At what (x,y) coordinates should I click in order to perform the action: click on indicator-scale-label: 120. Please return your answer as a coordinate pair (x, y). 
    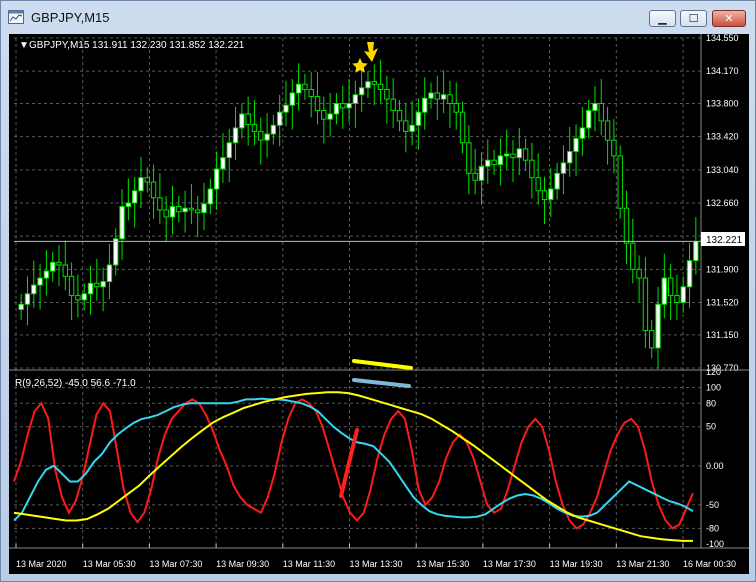
    Looking at the image, I should click on (713, 372).